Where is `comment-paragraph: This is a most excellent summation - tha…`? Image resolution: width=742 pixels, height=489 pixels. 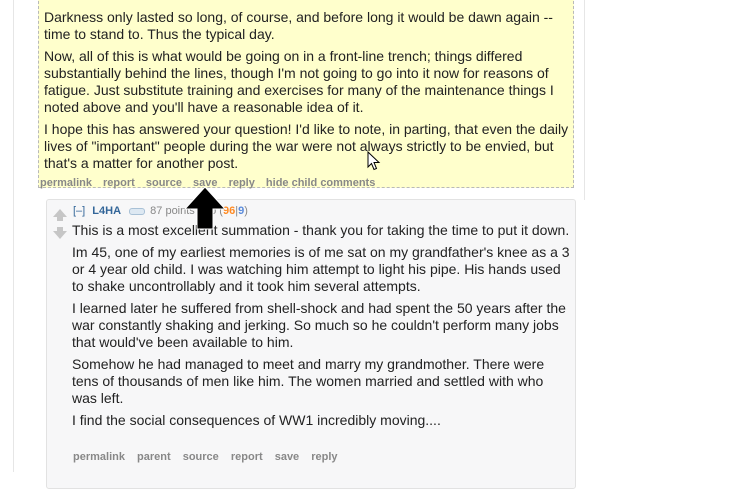
comment-paragraph: This is a most excellent summation - tha… is located at coordinates (321, 230).